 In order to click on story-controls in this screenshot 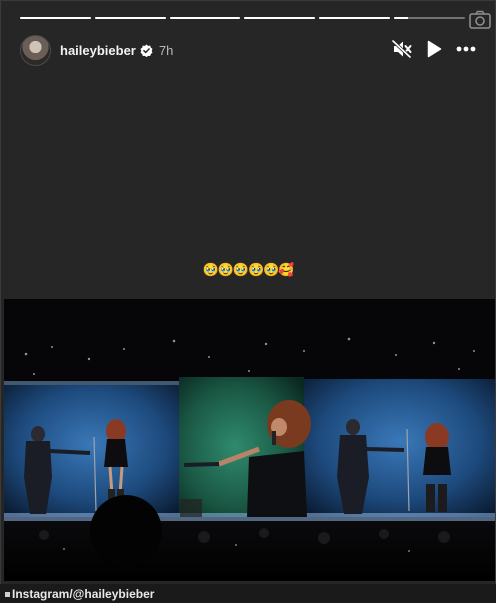, I will do `click(434, 49)`.